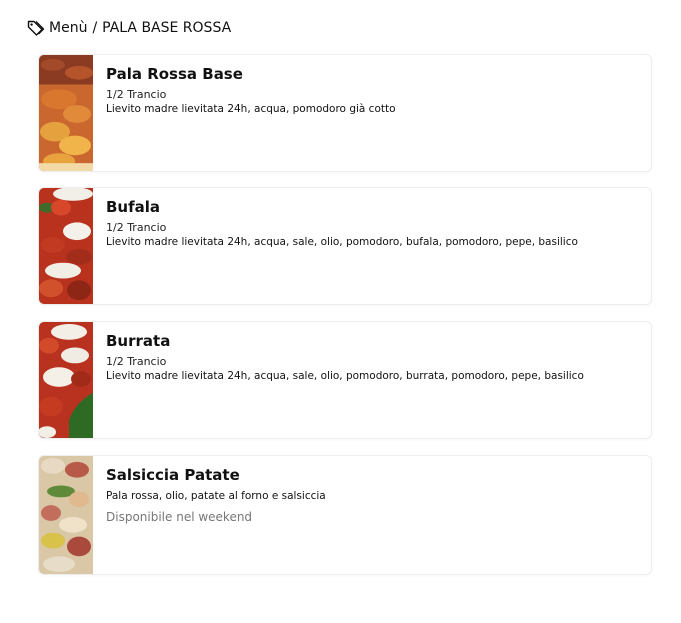 The height and width of the screenshot is (623, 681). What do you see at coordinates (68, 28) in the screenshot?
I see `breadcrumb-root-link: Menù` at bounding box center [68, 28].